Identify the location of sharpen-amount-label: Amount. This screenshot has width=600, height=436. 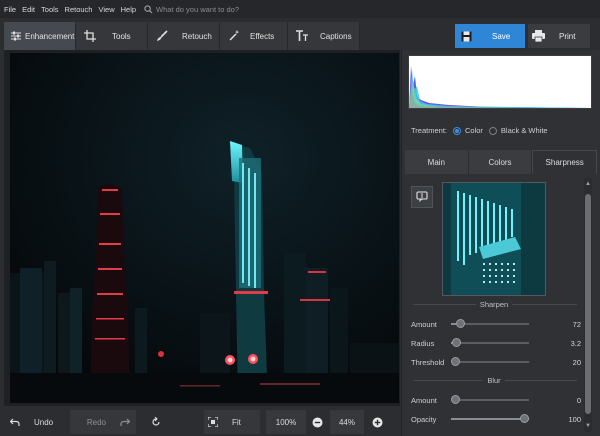
(424, 324).